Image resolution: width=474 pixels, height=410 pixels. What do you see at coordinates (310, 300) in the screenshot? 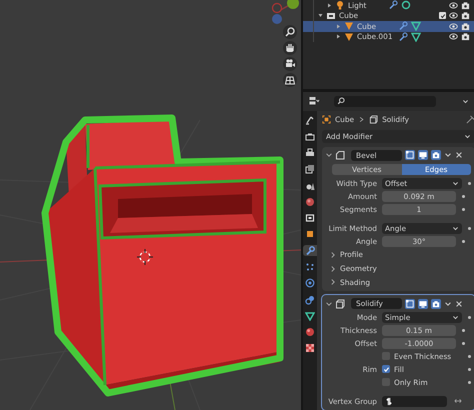
I see `constraint-icon` at bounding box center [310, 300].